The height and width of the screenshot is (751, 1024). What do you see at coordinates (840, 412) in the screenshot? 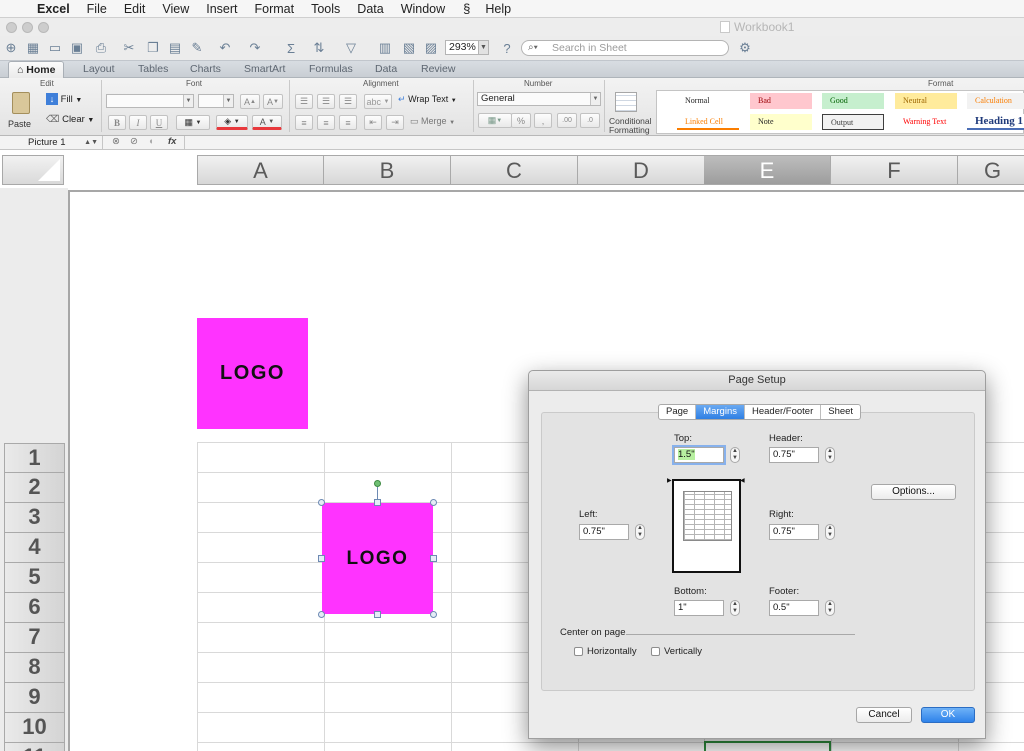
I see `tab-sheet: Sheet` at bounding box center [840, 412].